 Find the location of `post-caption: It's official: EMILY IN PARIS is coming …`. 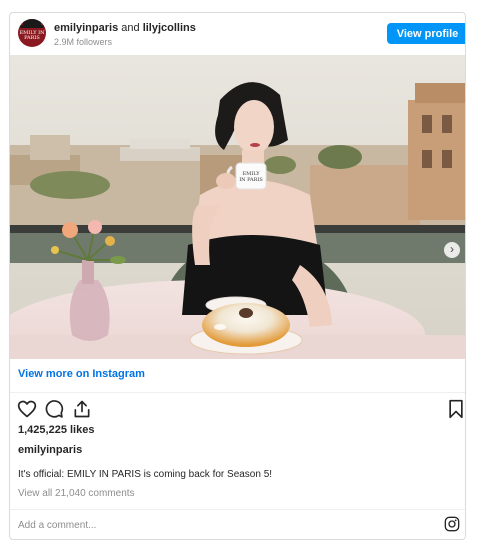

post-caption: It's official: EMILY IN PARIS is coming … is located at coordinates (145, 474).